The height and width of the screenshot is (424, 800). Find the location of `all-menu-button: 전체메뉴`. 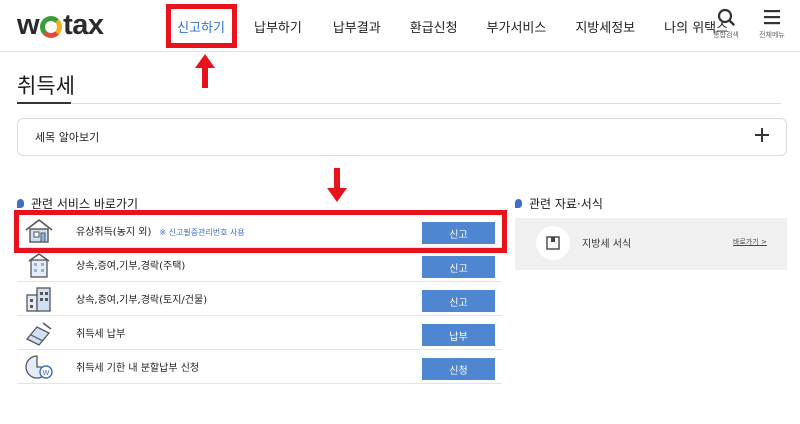

all-menu-button: 전체메뉴 is located at coordinates (772, 24).